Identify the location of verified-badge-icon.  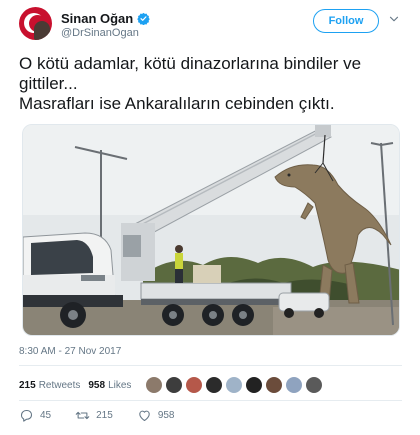
(144, 18).